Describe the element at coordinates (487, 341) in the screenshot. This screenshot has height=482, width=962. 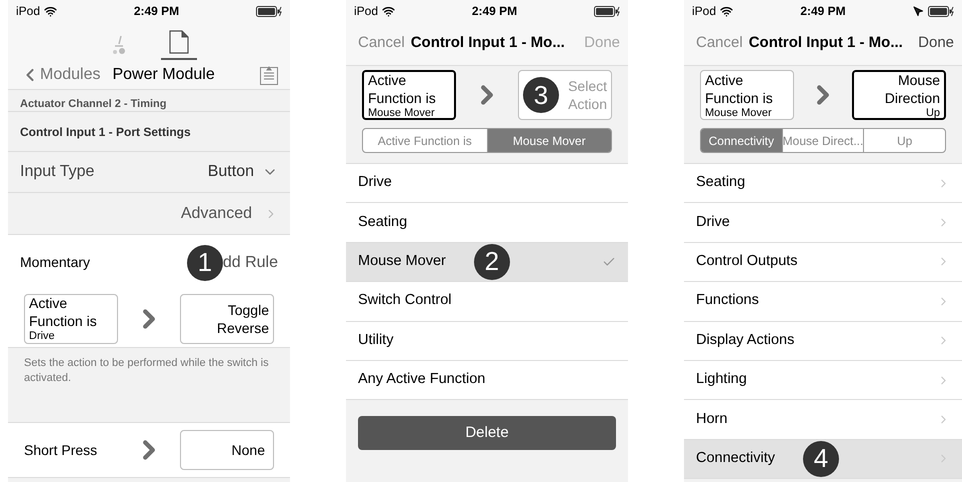
I see `list-item: Utility` at that location.